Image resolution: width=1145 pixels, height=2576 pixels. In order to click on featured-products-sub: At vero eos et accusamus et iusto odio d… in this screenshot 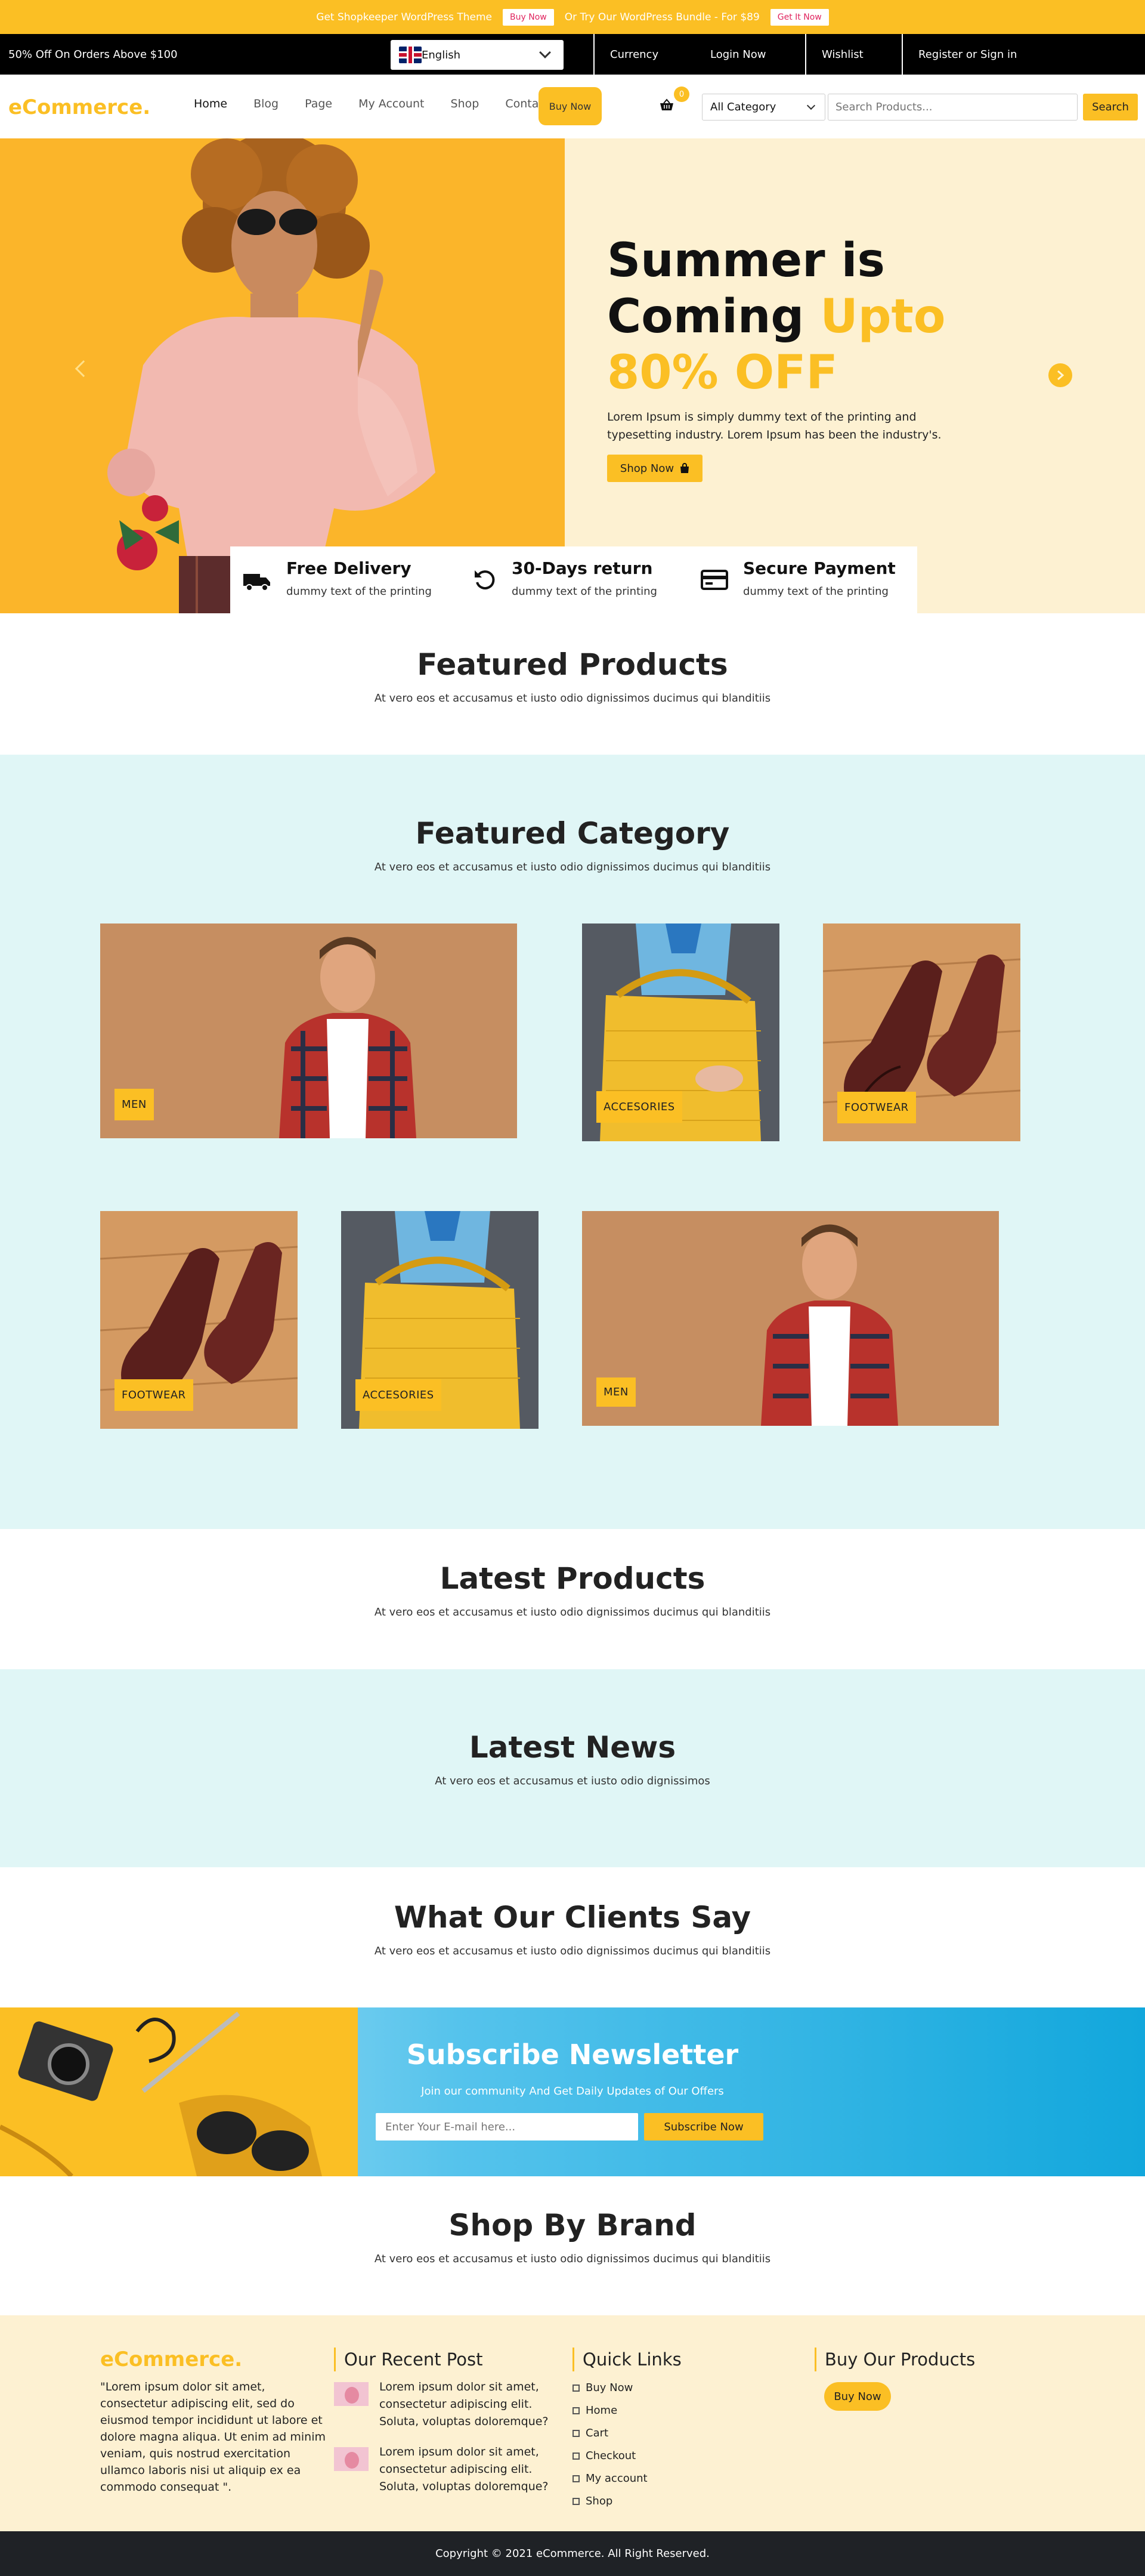, I will do `click(572, 698)`.